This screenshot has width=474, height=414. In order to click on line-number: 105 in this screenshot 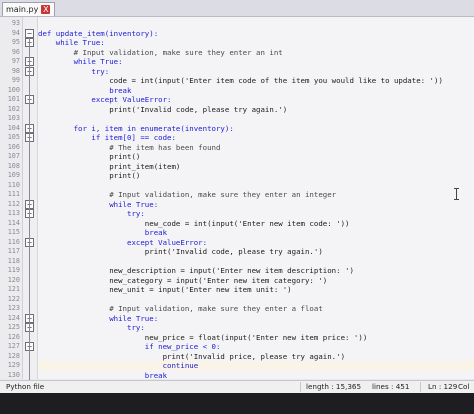, I will do `click(13, 137)`.